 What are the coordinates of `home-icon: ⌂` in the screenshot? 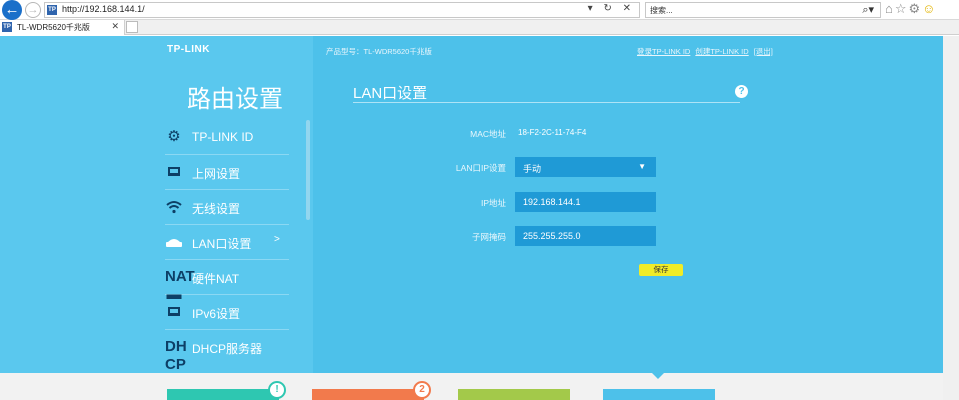 It's located at (890, 8).